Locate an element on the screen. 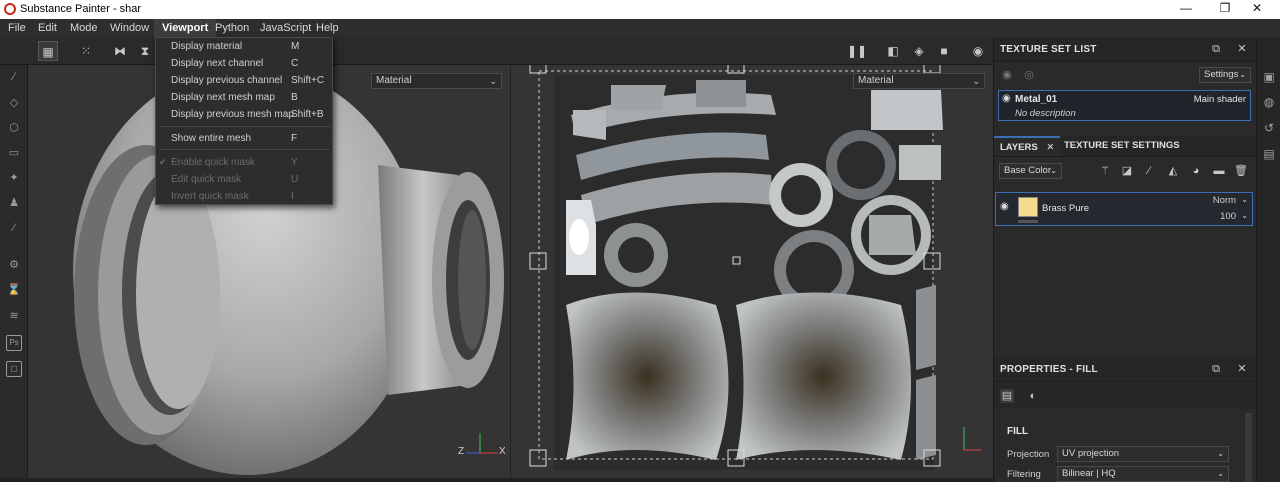 The height and width of the screenshot is (482, 1280). filtering-value: Bilinear | HQ is located at coordinates (1089, 473).